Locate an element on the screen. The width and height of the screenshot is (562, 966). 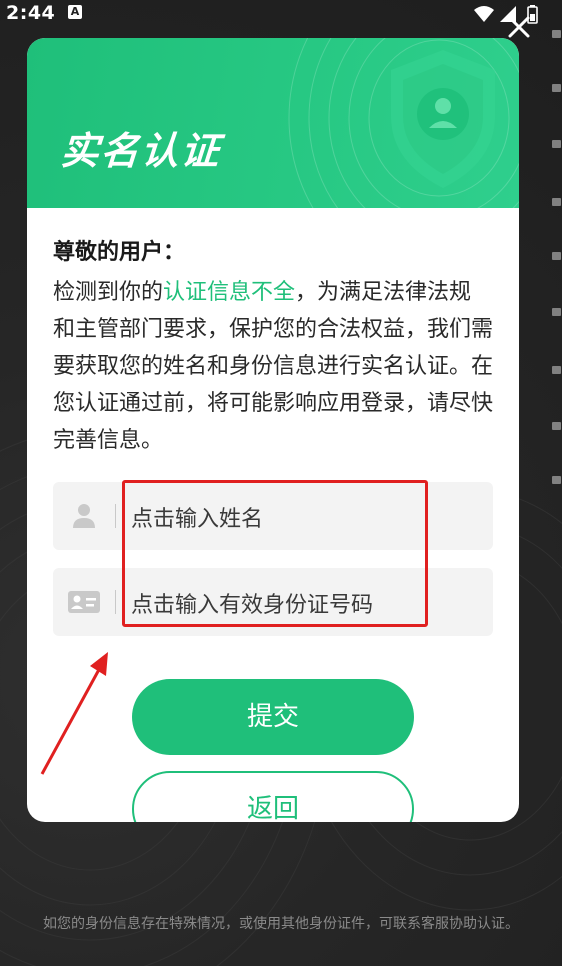
status-time: 2:44 is located at coordinates (31, 13).